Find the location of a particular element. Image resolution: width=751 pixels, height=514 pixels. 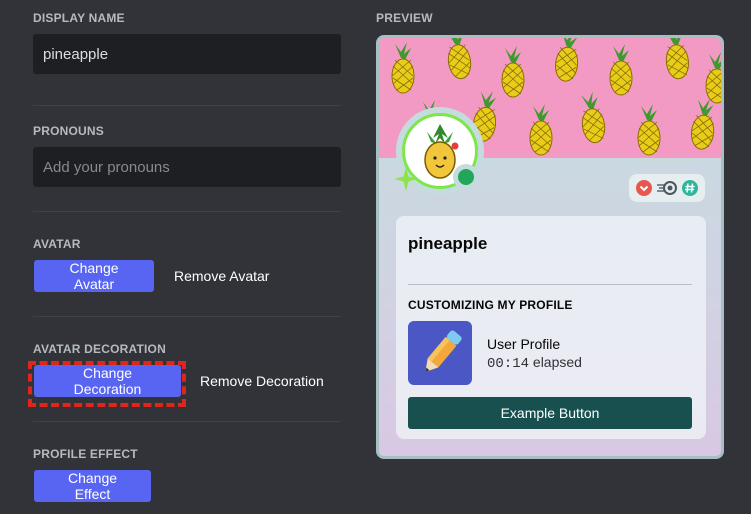

change-avatar-button: Change Avatar is located at coordinates (94, 276).